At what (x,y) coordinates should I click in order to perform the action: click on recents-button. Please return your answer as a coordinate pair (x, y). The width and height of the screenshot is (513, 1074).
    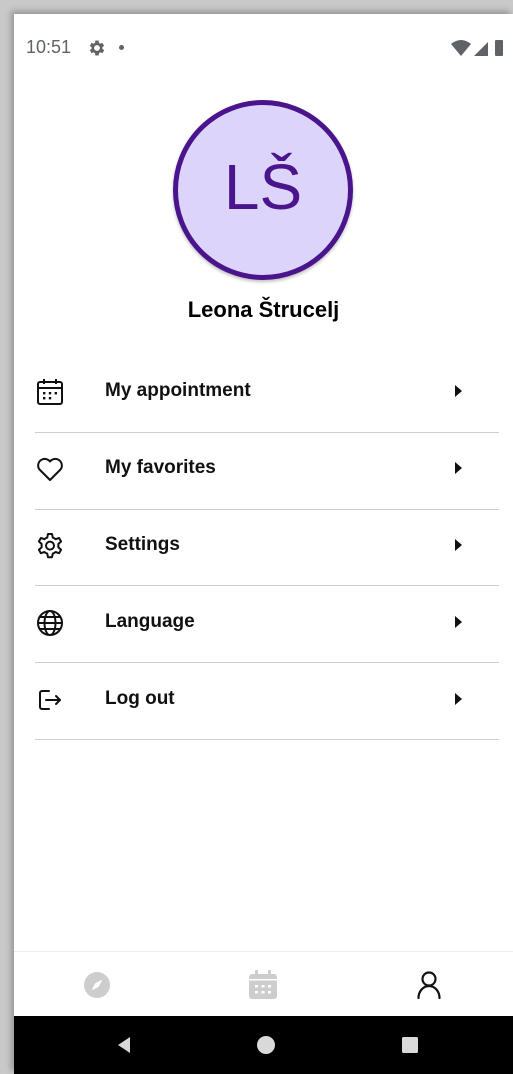
    Looking at the image, I should click on (410, 1045).